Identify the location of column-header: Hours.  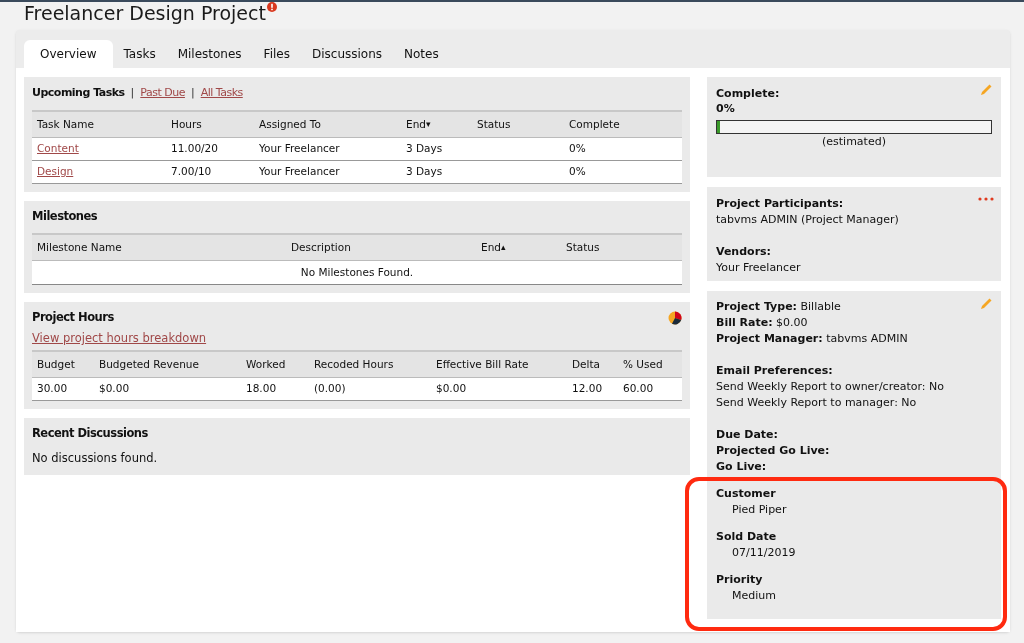
(186, 124).